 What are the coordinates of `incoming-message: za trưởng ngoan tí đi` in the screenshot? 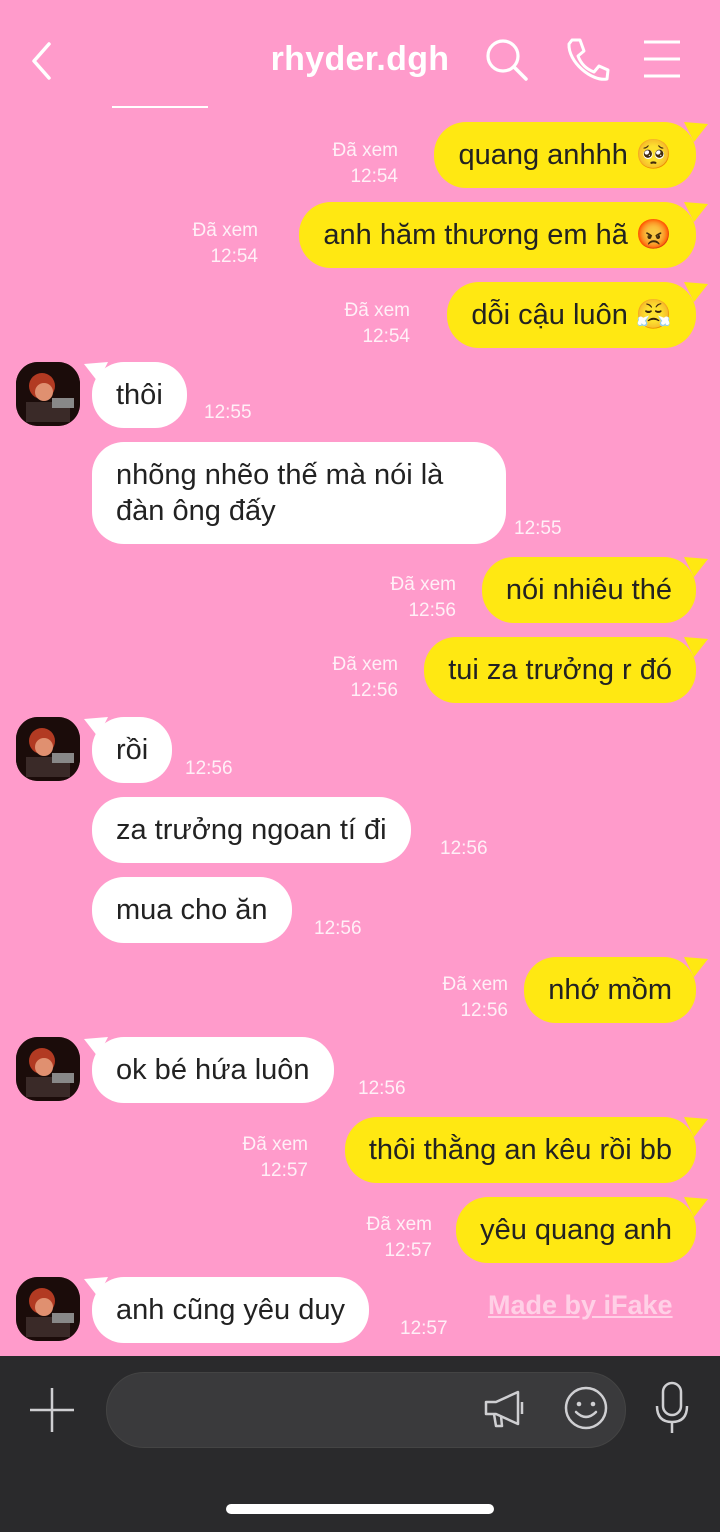 It's located at (251, 830).